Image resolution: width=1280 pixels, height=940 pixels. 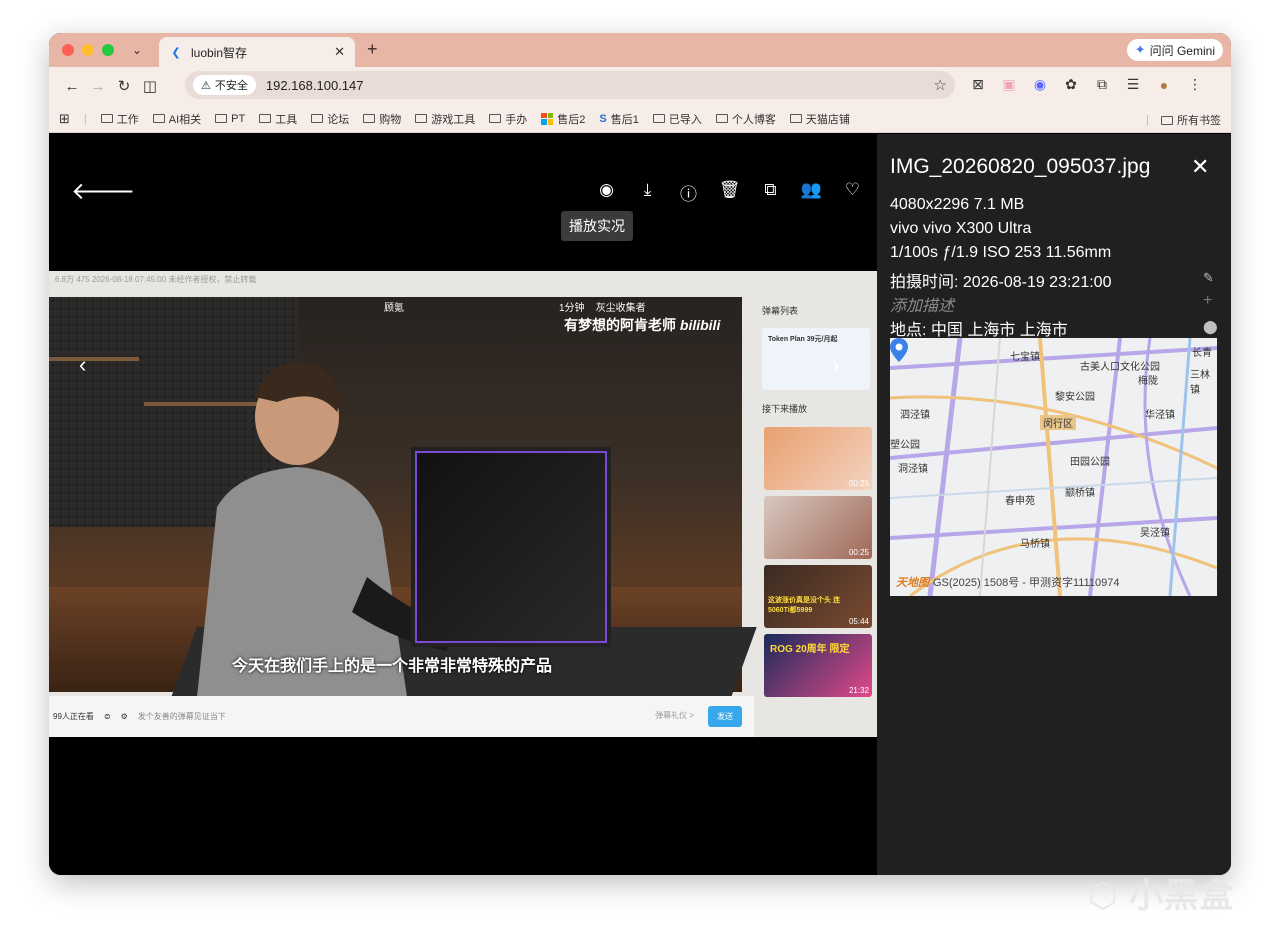 I want to click on kebab-menu-icon: ⋮, so click(x=1195, y=84).